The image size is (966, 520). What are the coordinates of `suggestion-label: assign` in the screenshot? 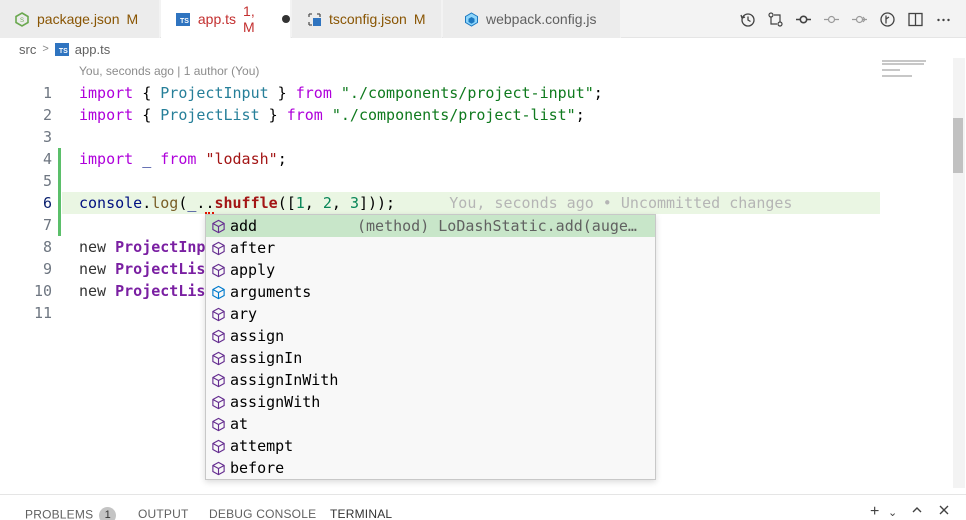 It's located at (257, 336).